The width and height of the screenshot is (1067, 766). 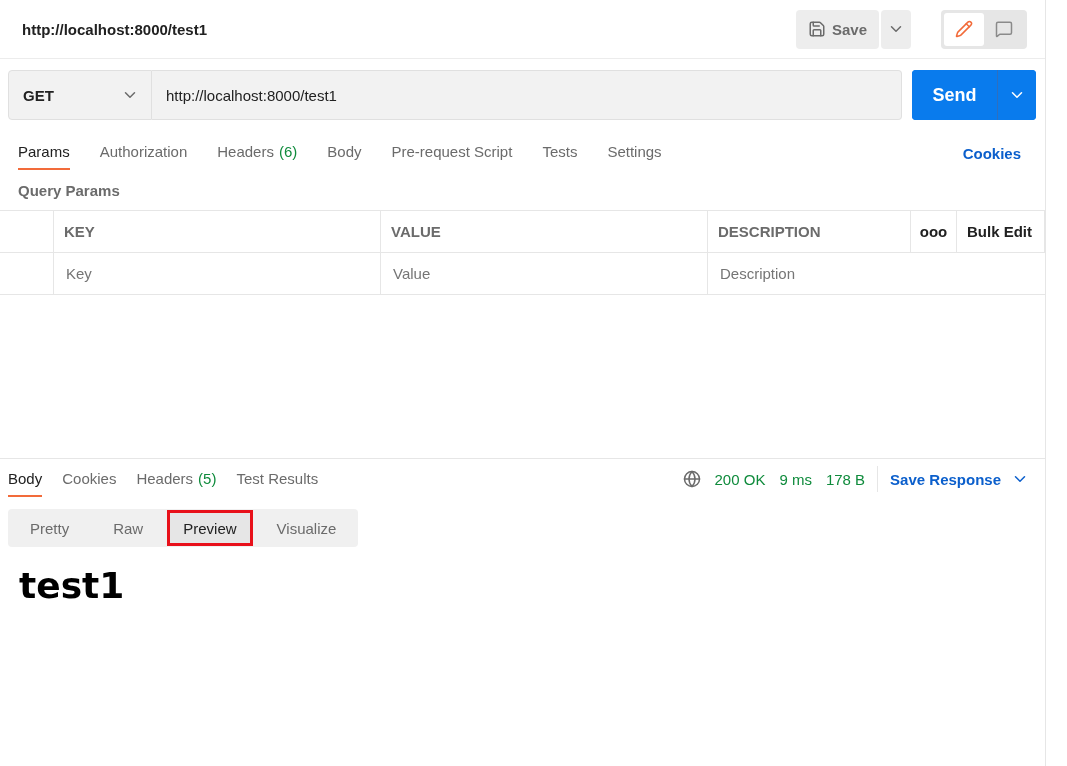 I want to click on request-tab: Settings, so click(x=634, y=152).